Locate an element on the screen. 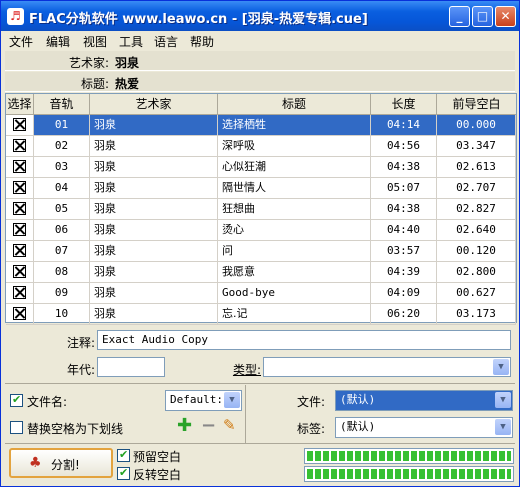 The width and height of the screenshot is (520, 487). close-button: ✕ is located at coordinates (505, 16).